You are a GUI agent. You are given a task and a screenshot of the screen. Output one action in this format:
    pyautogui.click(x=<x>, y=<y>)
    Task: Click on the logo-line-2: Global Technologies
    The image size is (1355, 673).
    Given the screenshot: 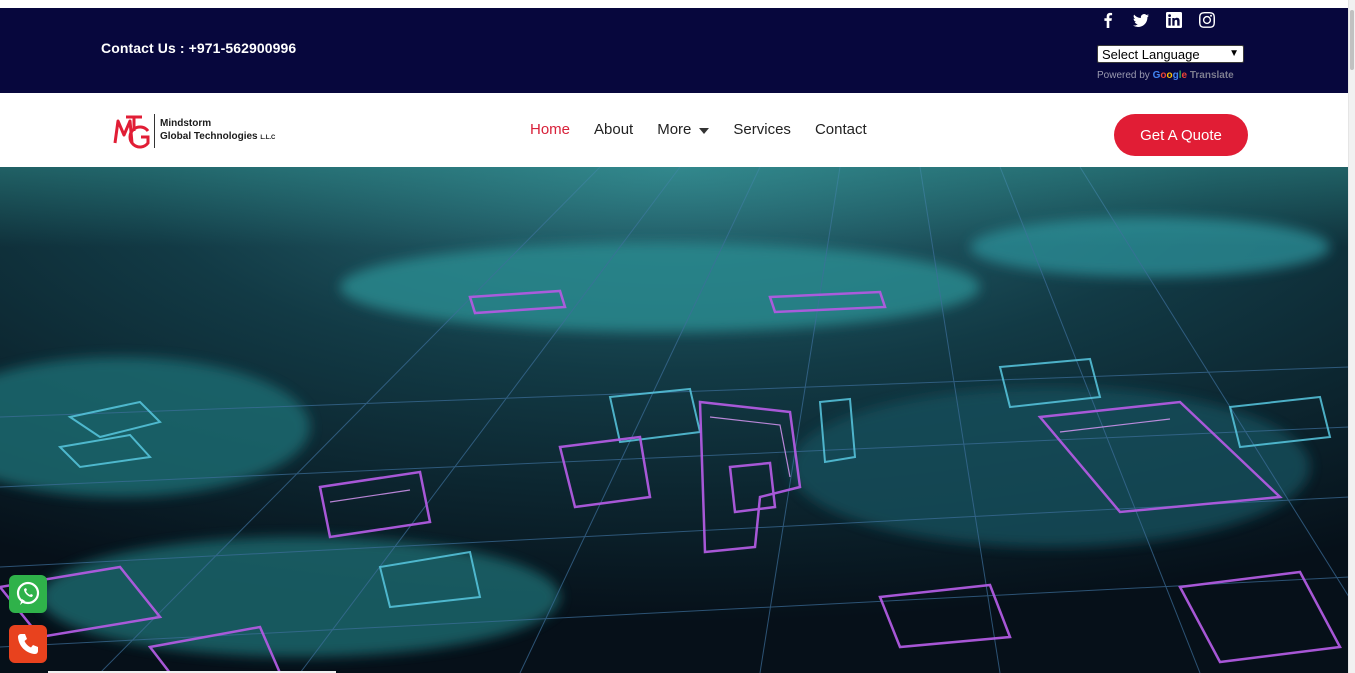 What is the action you would take?
    pyautogui.click(x=209, y=136)
    